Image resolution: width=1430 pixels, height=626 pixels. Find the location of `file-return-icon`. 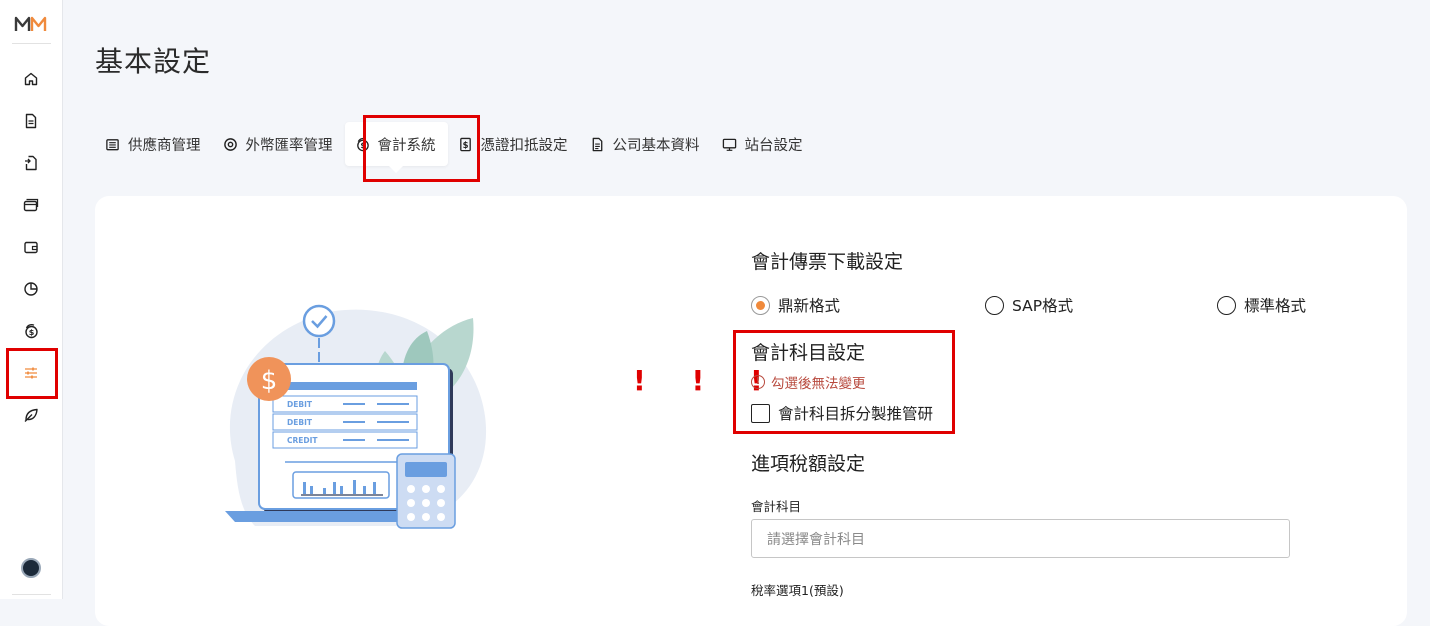

file-return-icon is located at coordinates (31, 163).